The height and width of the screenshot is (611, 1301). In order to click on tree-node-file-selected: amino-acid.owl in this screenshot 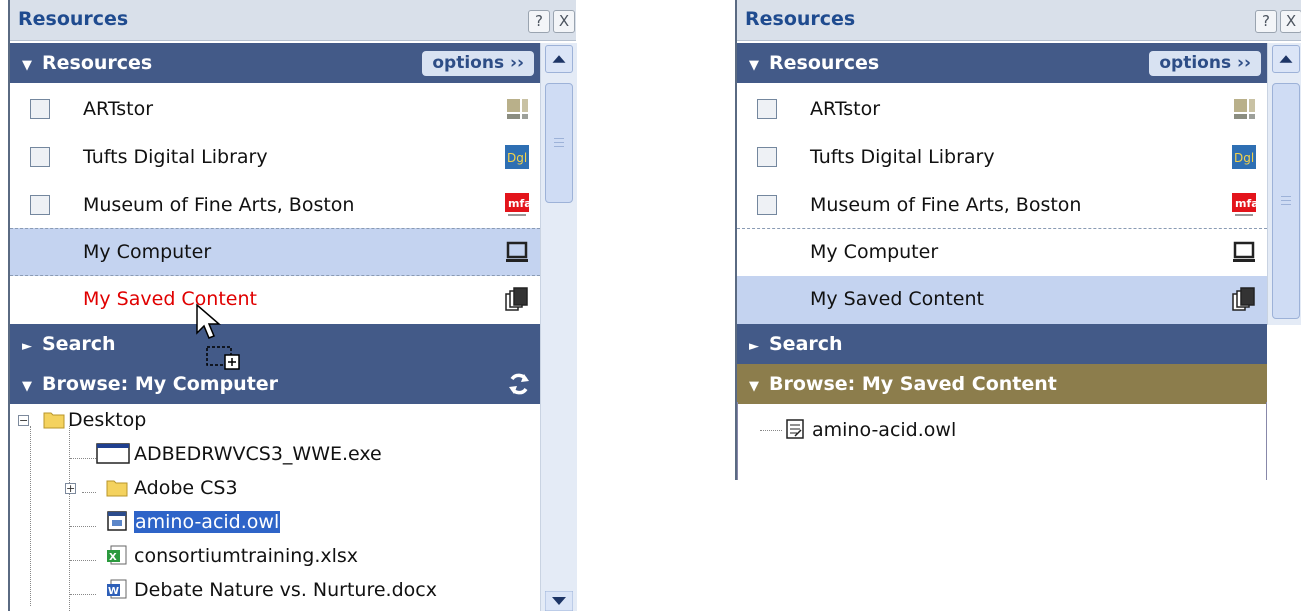, I will do `click(170, 523)`.